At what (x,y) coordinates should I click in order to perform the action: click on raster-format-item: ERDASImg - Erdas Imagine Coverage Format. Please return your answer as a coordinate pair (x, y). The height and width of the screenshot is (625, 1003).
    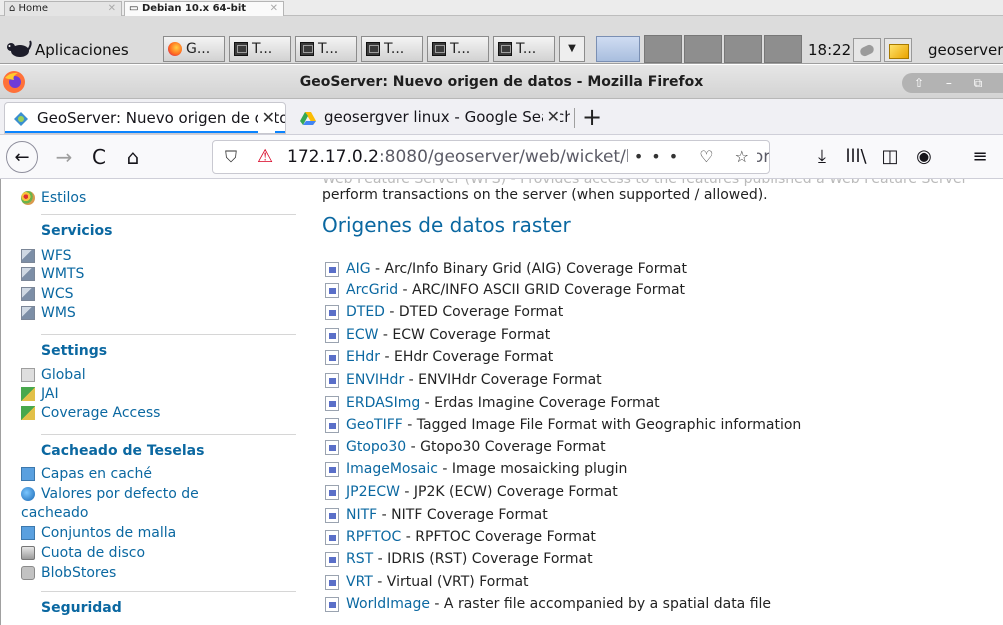
    Looking at the image, I should click on (491, 403).